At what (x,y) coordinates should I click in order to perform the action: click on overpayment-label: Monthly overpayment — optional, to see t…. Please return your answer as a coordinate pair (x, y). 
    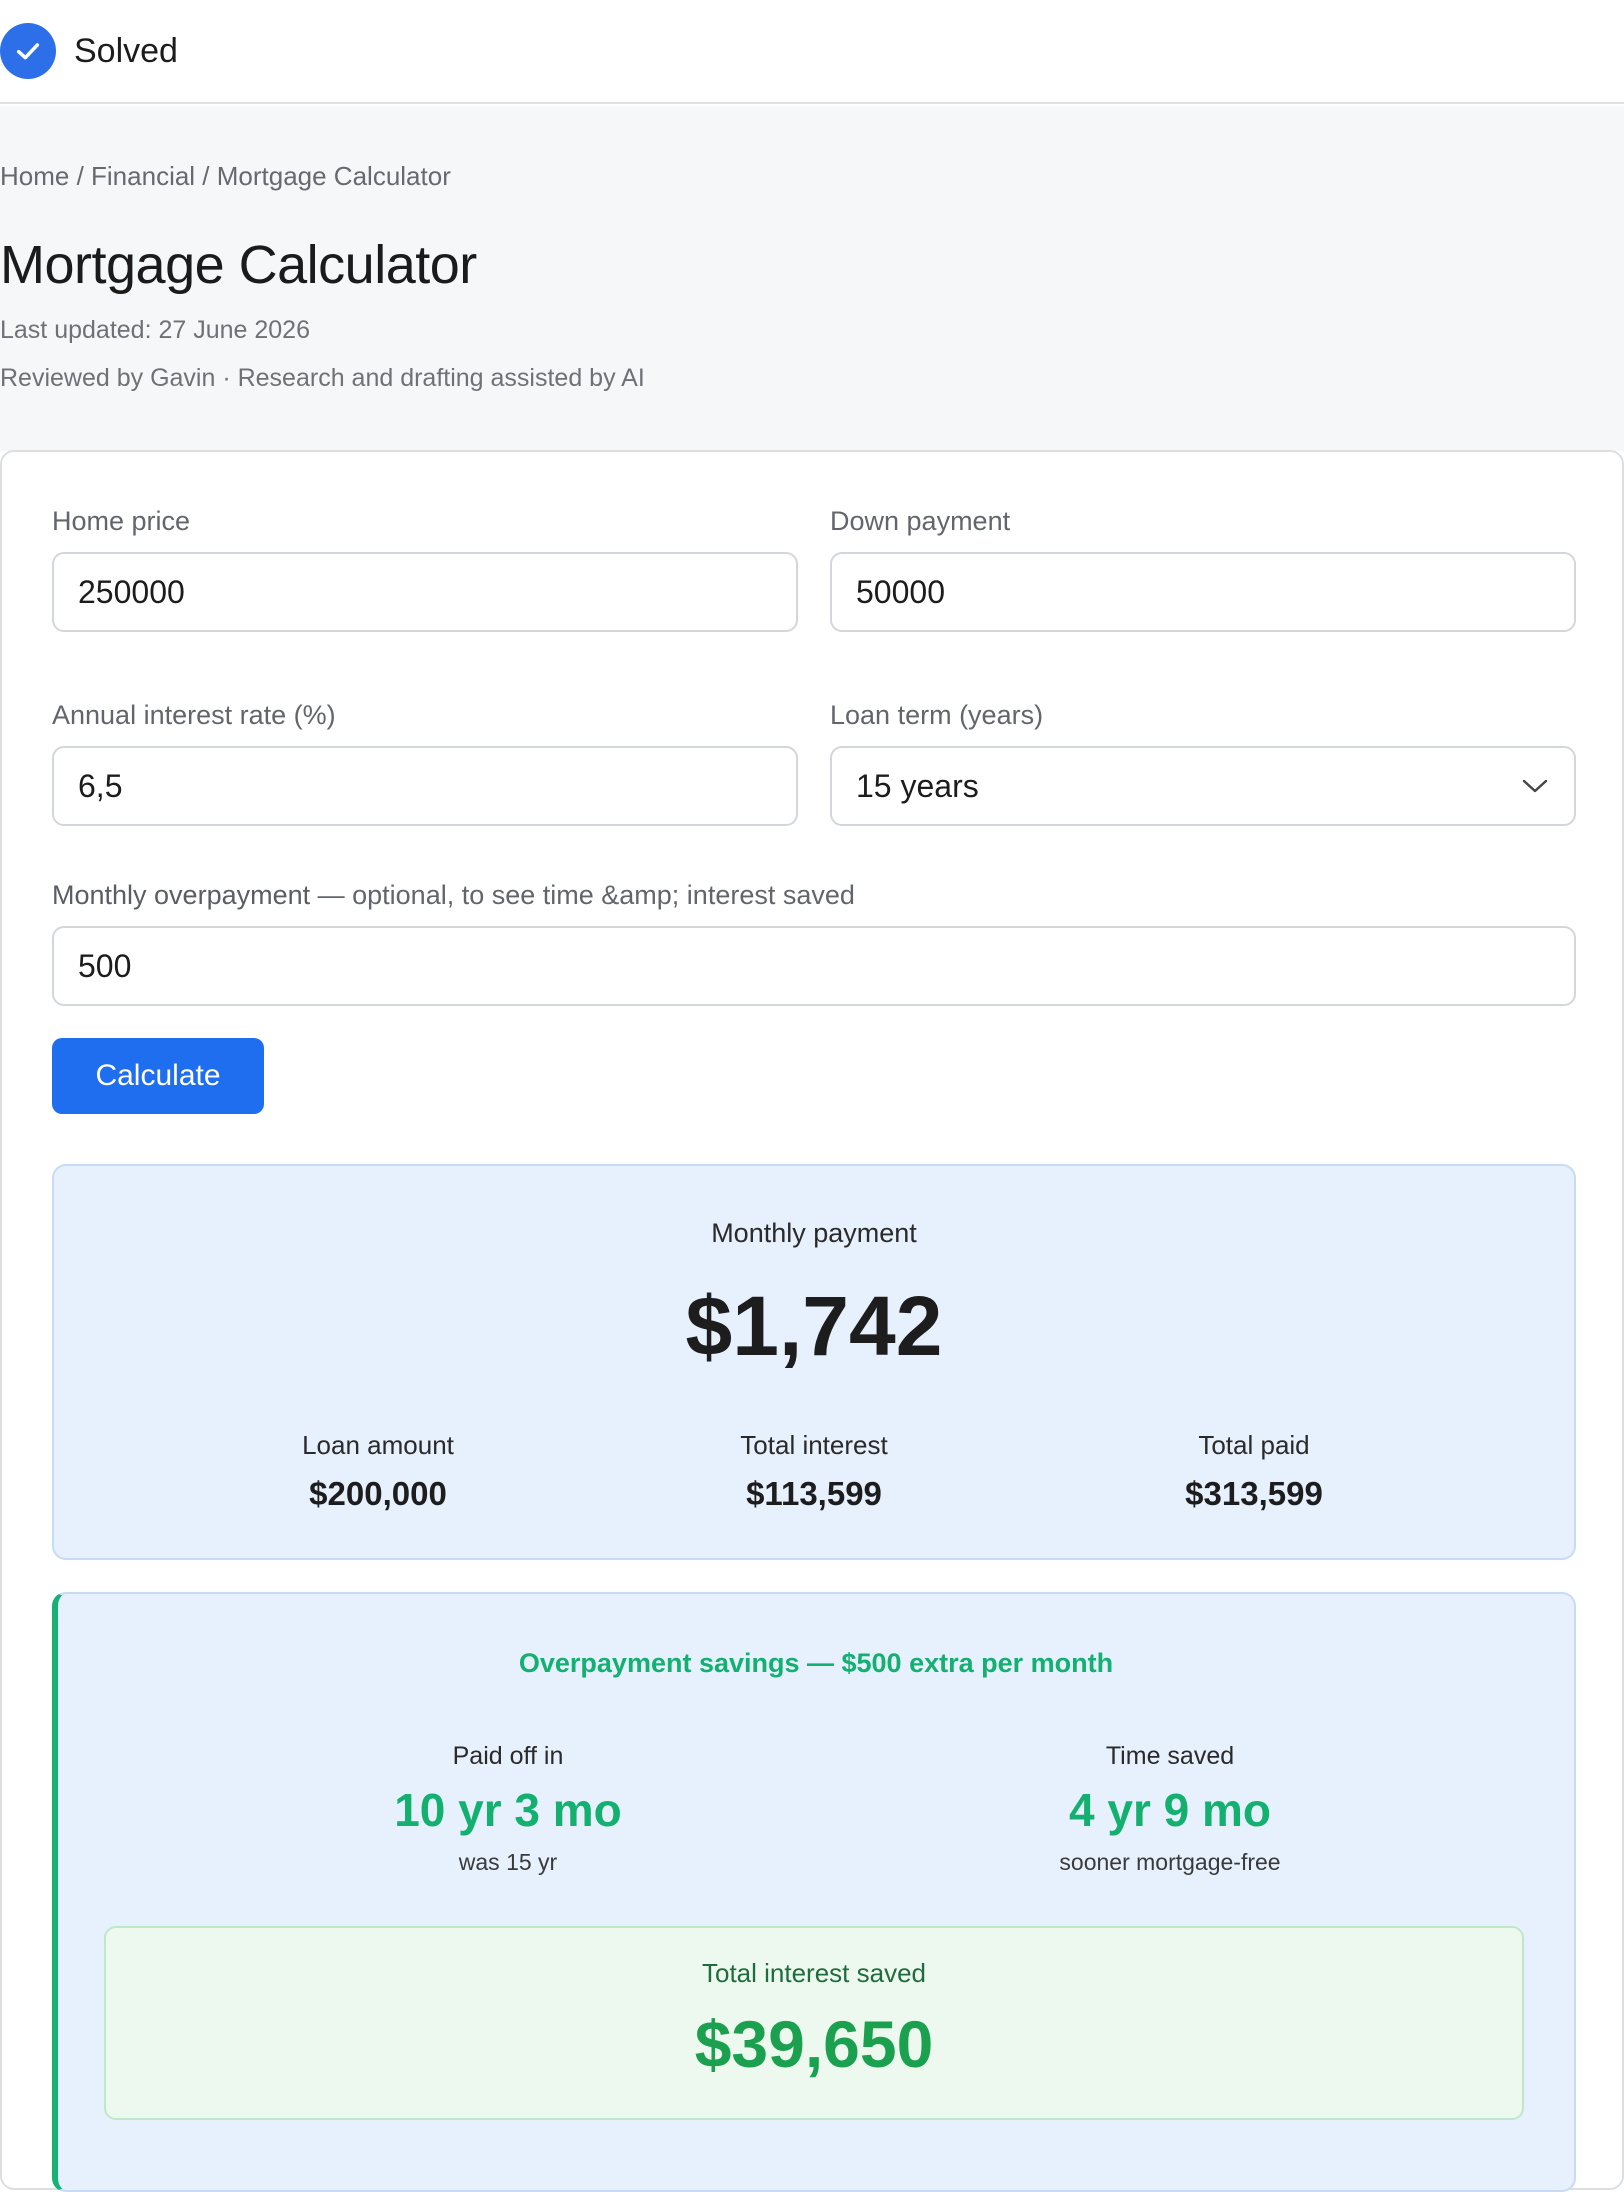
    Looking at the image, I should click on (453, 895).